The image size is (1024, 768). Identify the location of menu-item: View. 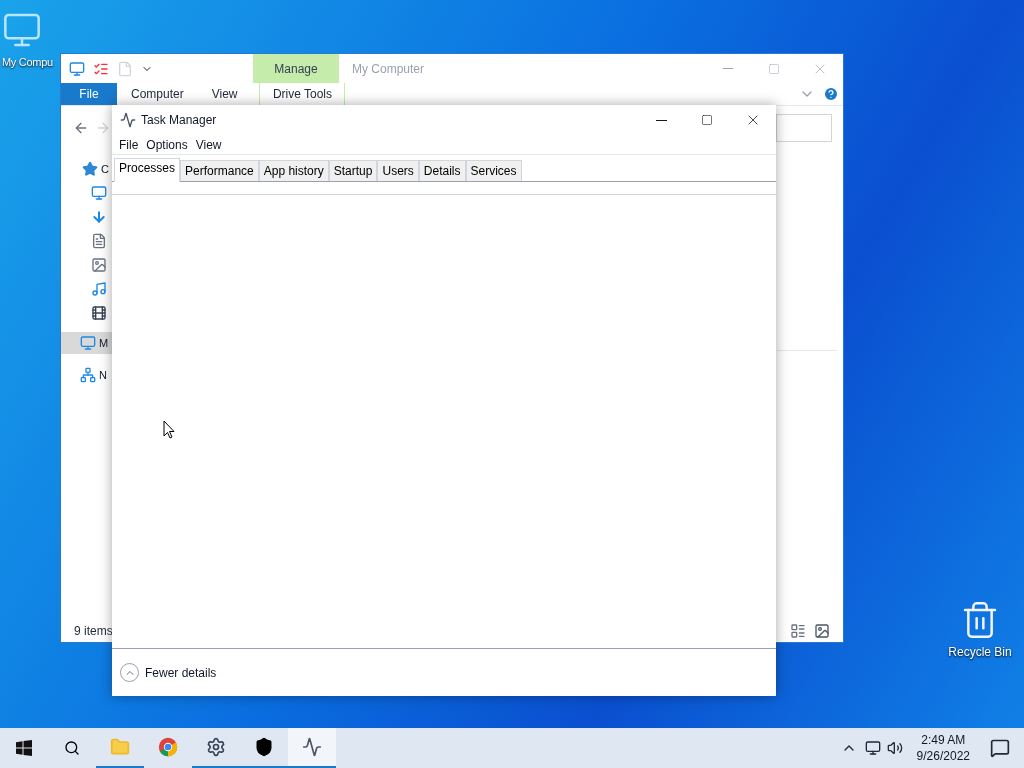
(208, 144).